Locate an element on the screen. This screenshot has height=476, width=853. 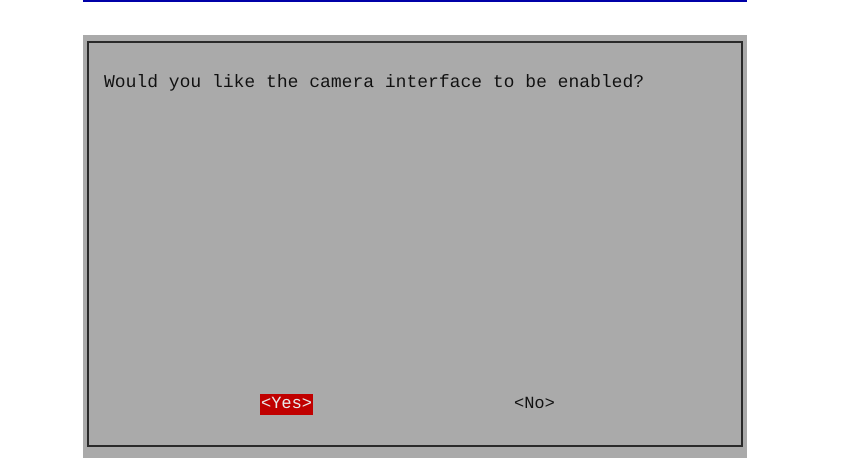
dialog-message: Would you like the camera interface to be enabled? is located at coordinates (375, 83).